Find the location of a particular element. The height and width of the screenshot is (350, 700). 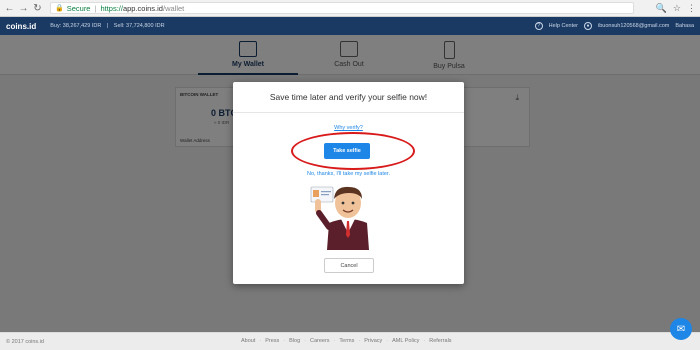

selfie-man-illustration is located at coordinates (339, 218).